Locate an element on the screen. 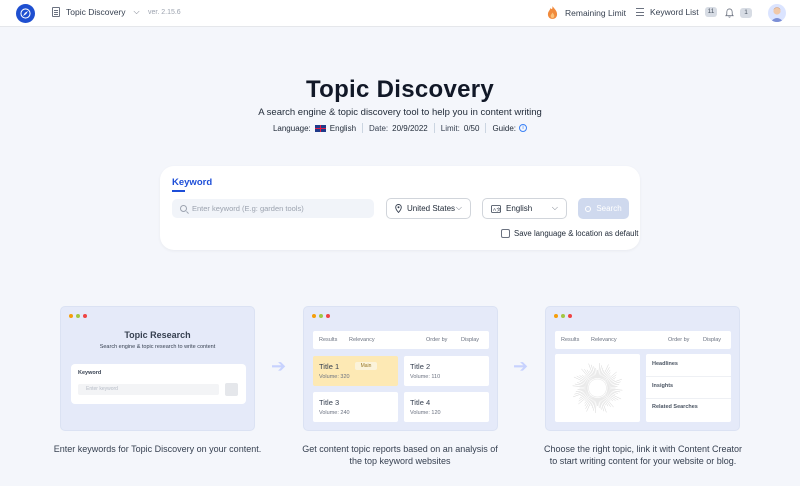  svg-text: 文 is located at coordinates (499, 209).